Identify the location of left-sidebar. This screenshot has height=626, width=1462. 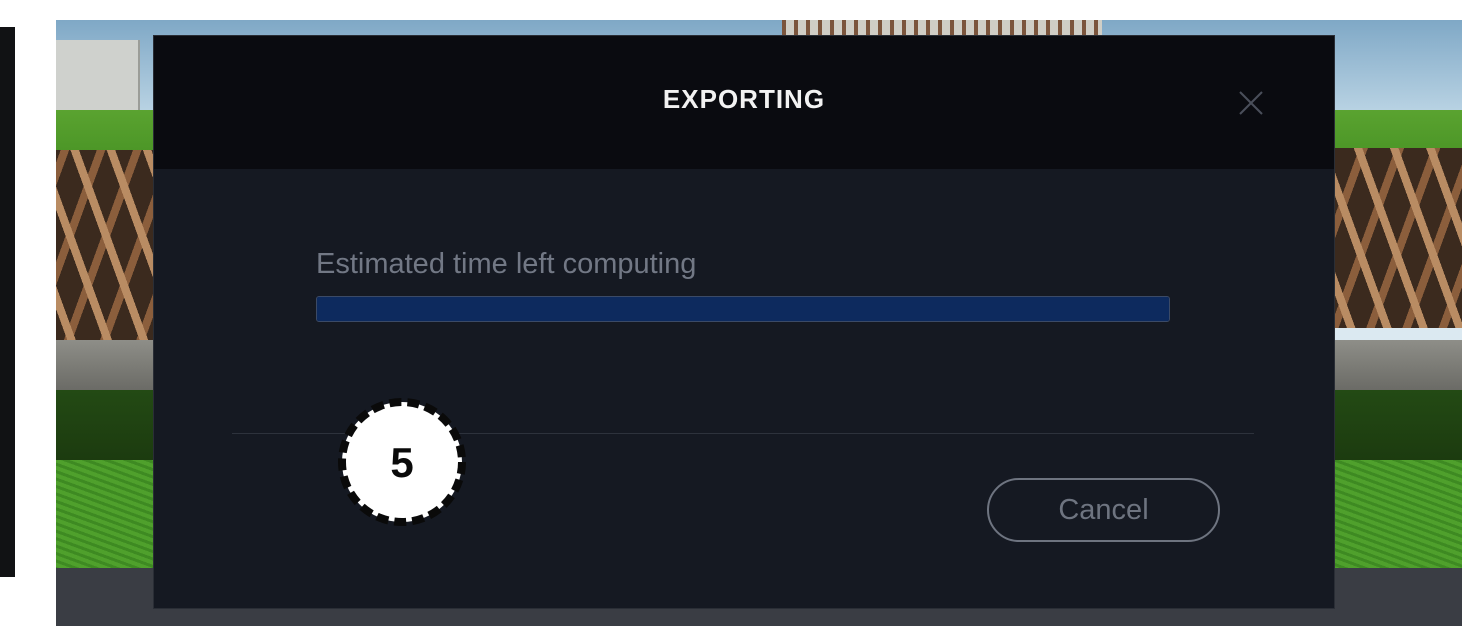
(7, 302).